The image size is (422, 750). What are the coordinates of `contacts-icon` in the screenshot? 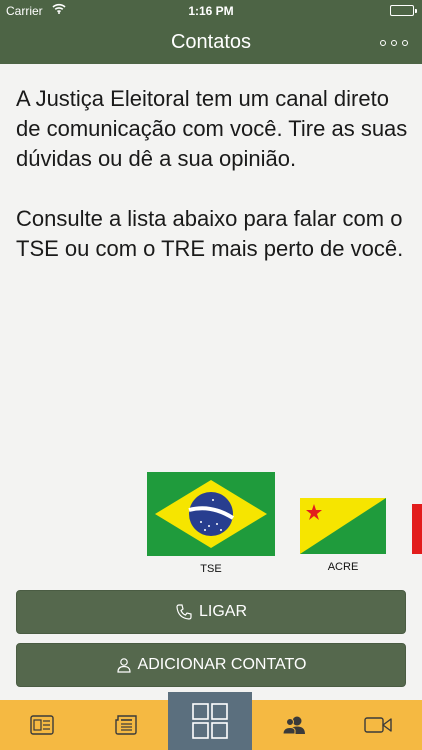 It's located at (293, 725).